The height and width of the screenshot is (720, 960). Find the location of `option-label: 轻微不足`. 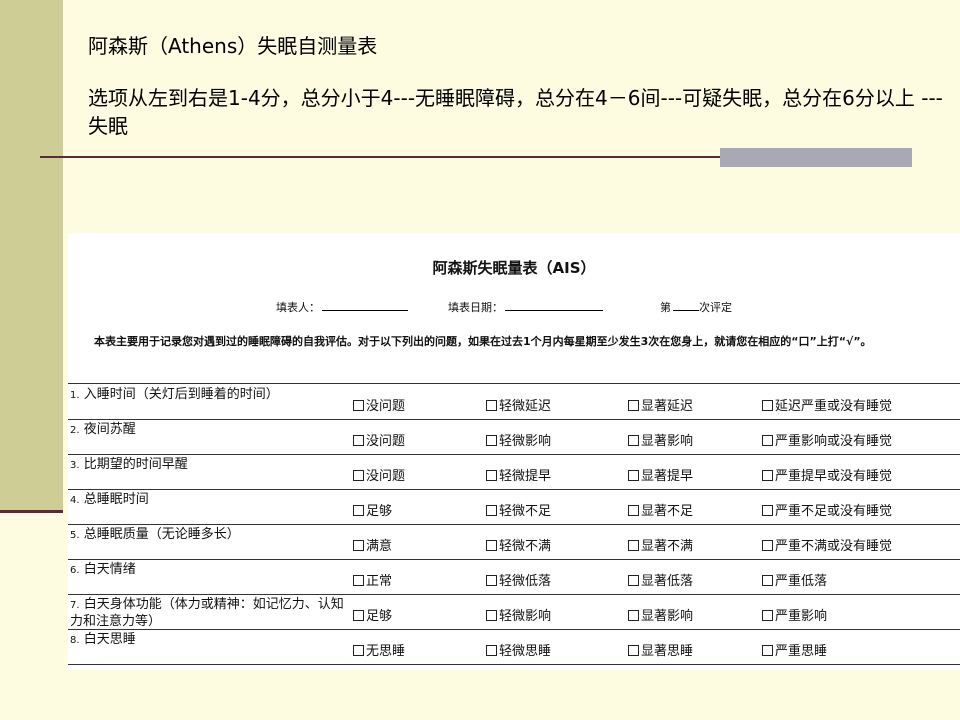

option-label: 轻微不足 is located at coordinates (525, 511).